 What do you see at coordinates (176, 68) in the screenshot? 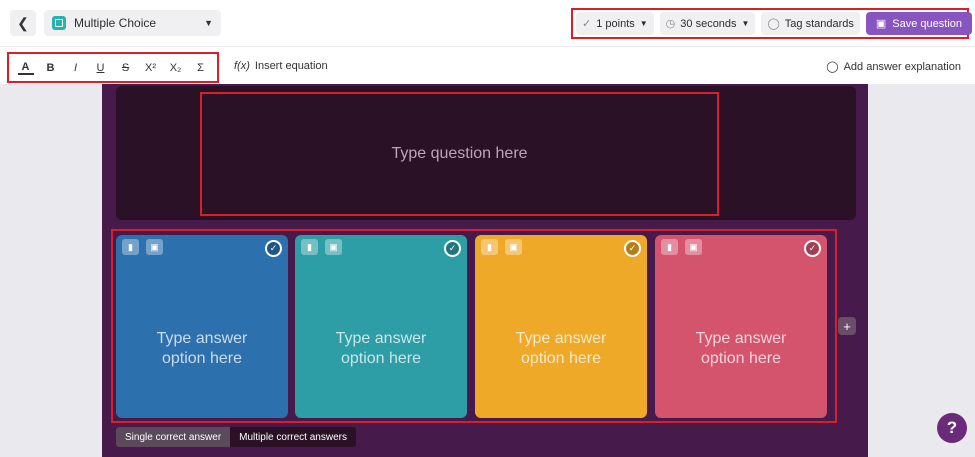
I see `subscript-button: X₂` at bounding box center [176, 68].